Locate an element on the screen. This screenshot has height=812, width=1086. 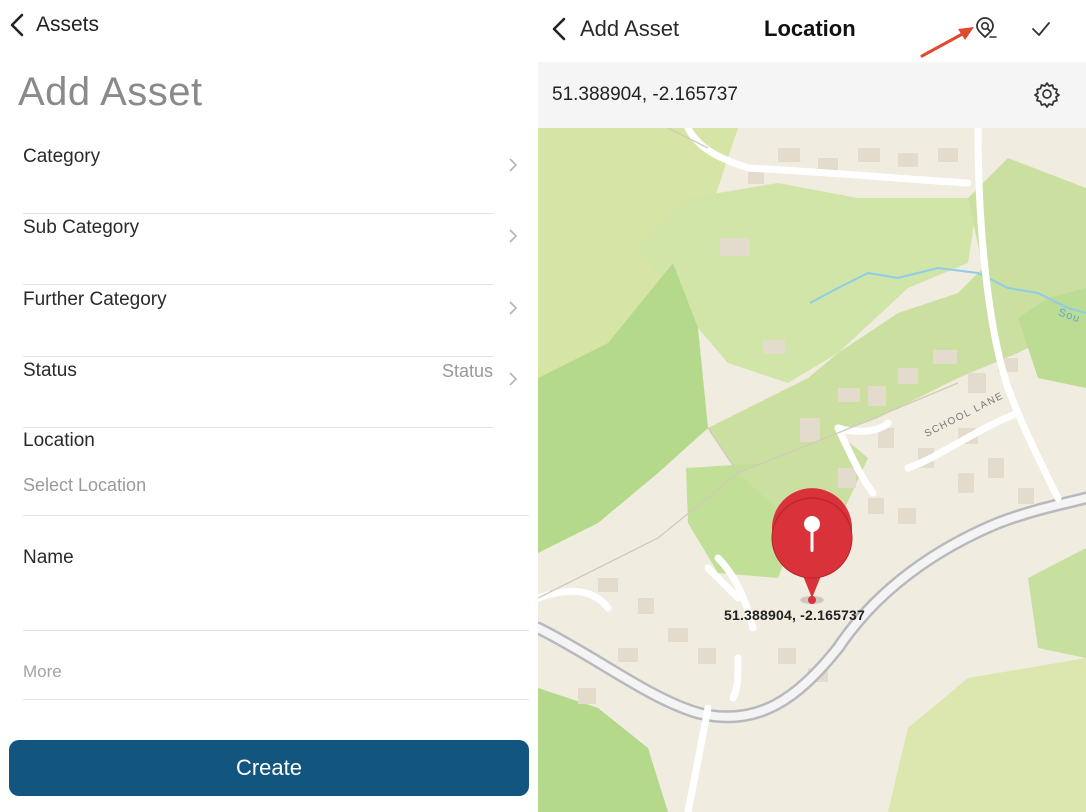
coordinates-bar: 51.388904, -2.165737 is located at coordinates (812, 95).